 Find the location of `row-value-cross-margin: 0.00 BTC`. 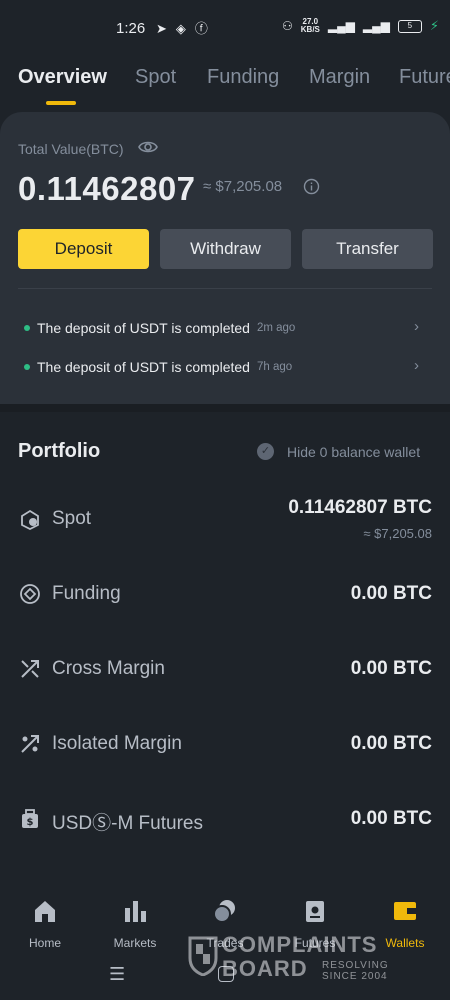

row-value-cross-margin: 0.00 BTC is located at coordinates (391, 668).